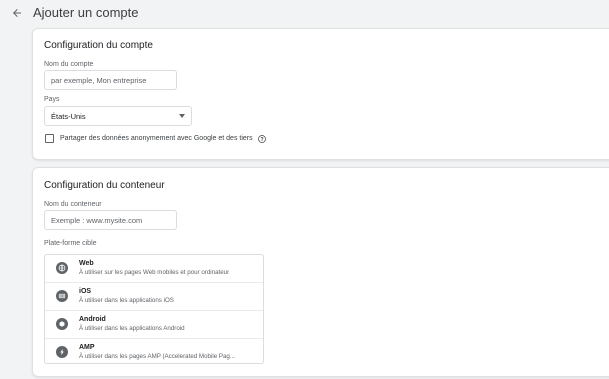 The height and width of the screenshot is (379, 609). I want to click on page-title: Ajouter un compte, so click(86, 12).